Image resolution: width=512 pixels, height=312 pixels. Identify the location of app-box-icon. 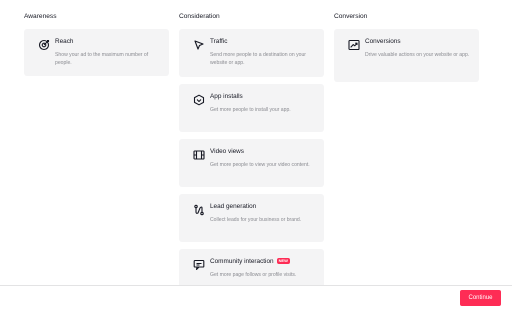
(199, 99).